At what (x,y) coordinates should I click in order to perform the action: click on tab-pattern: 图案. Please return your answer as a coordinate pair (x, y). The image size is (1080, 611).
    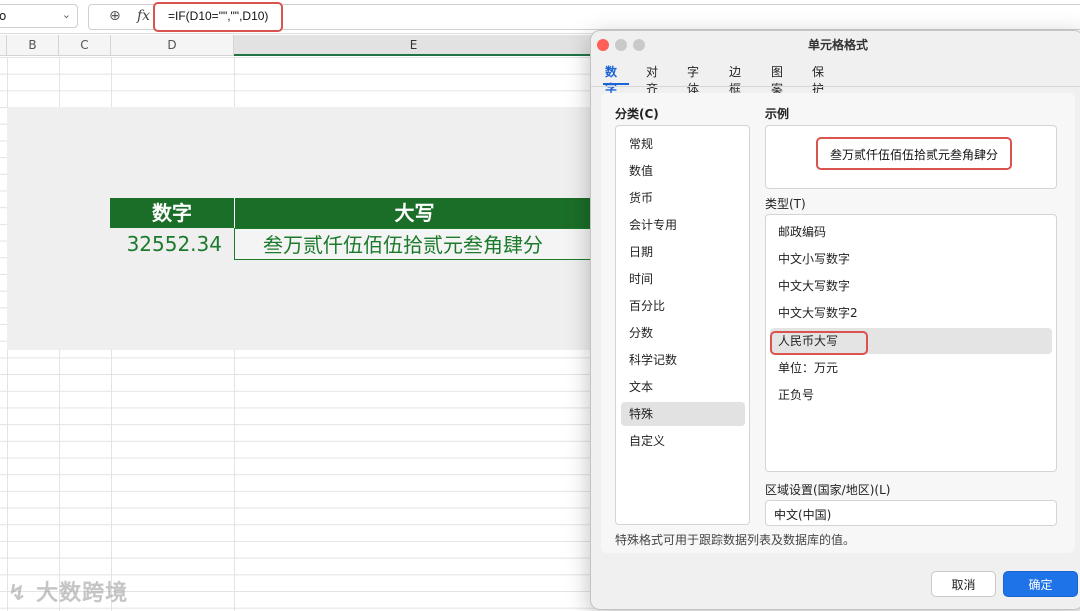
    Looking at the image, I should click on (777, 80).